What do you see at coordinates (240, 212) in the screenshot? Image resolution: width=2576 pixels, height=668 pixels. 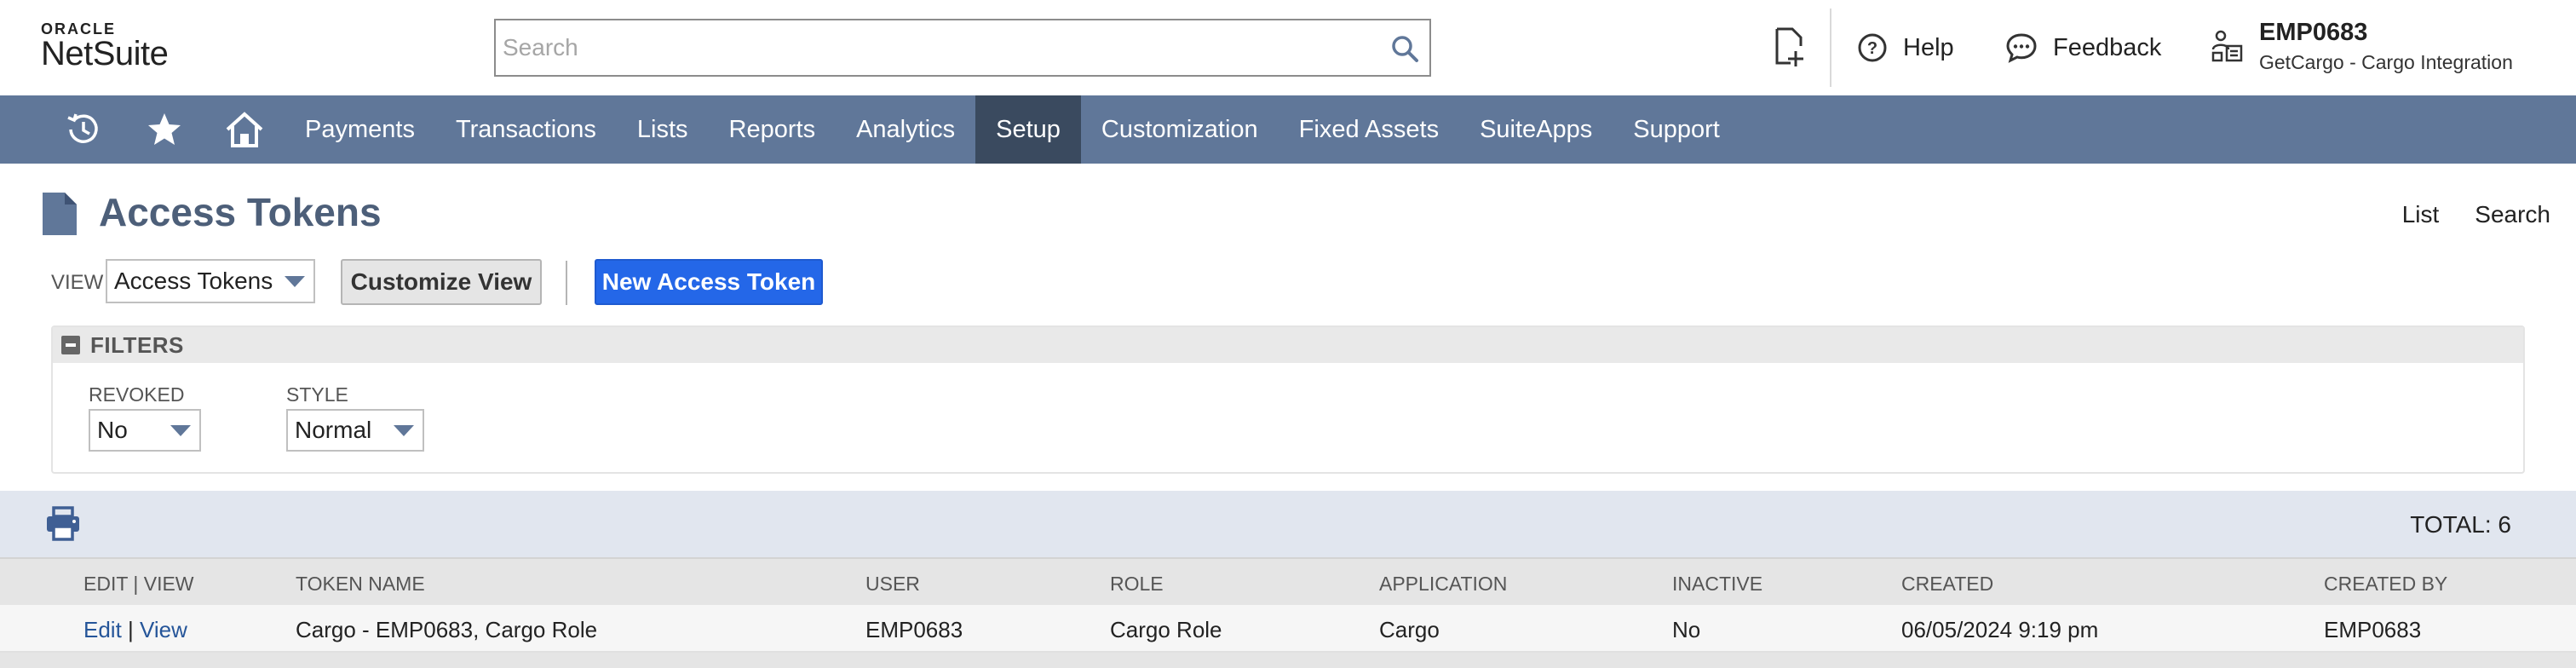 I see `page-title: Access Tokens` at bounding box center [240, 212].